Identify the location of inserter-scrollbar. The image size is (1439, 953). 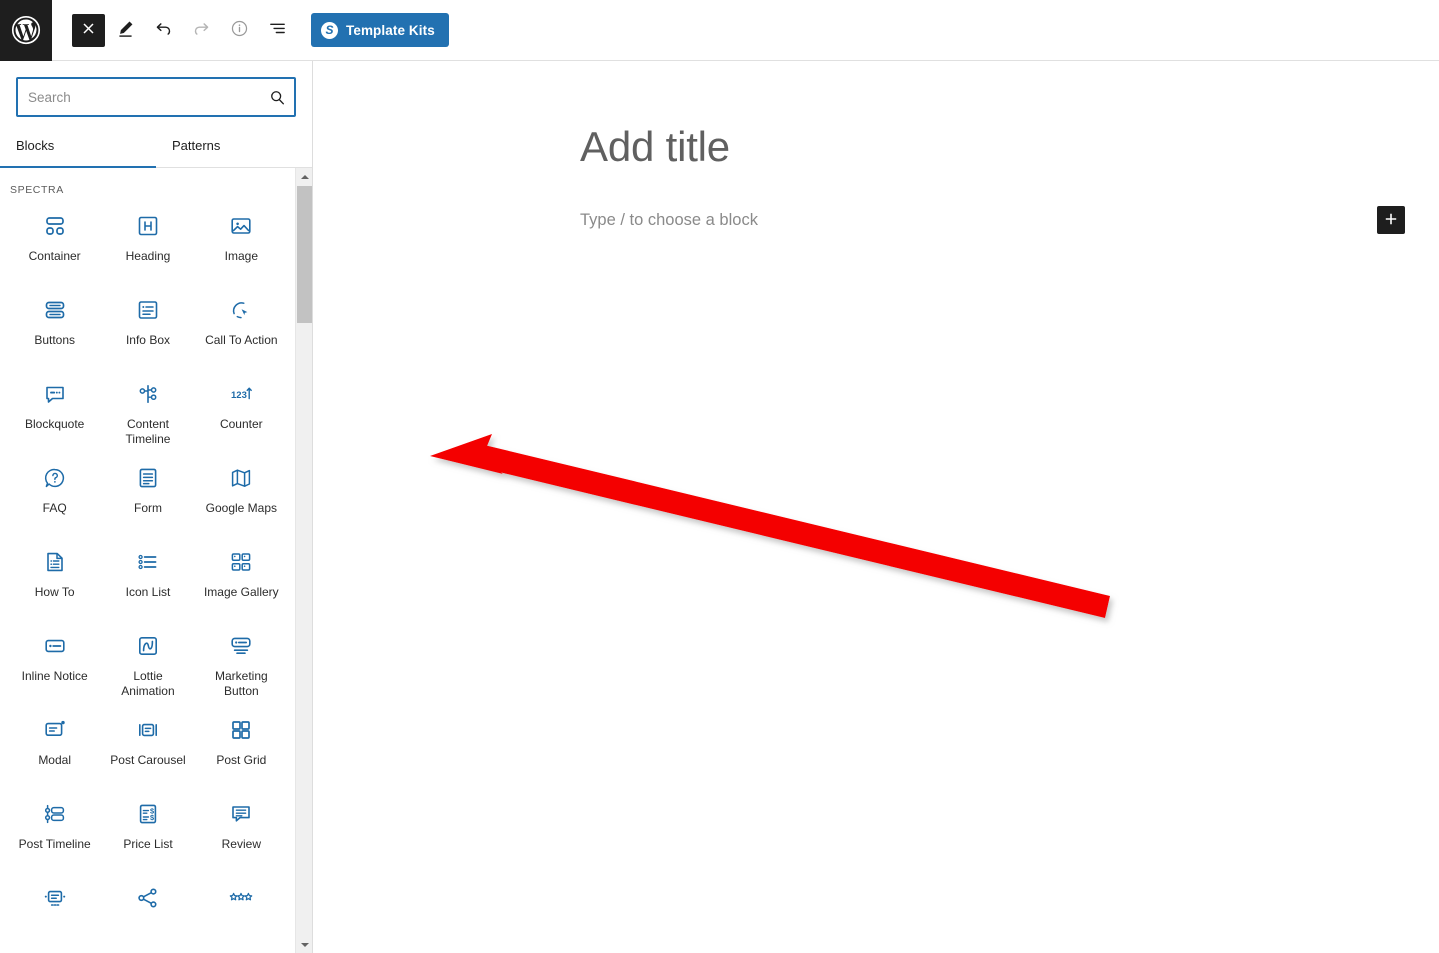
(303, 560).